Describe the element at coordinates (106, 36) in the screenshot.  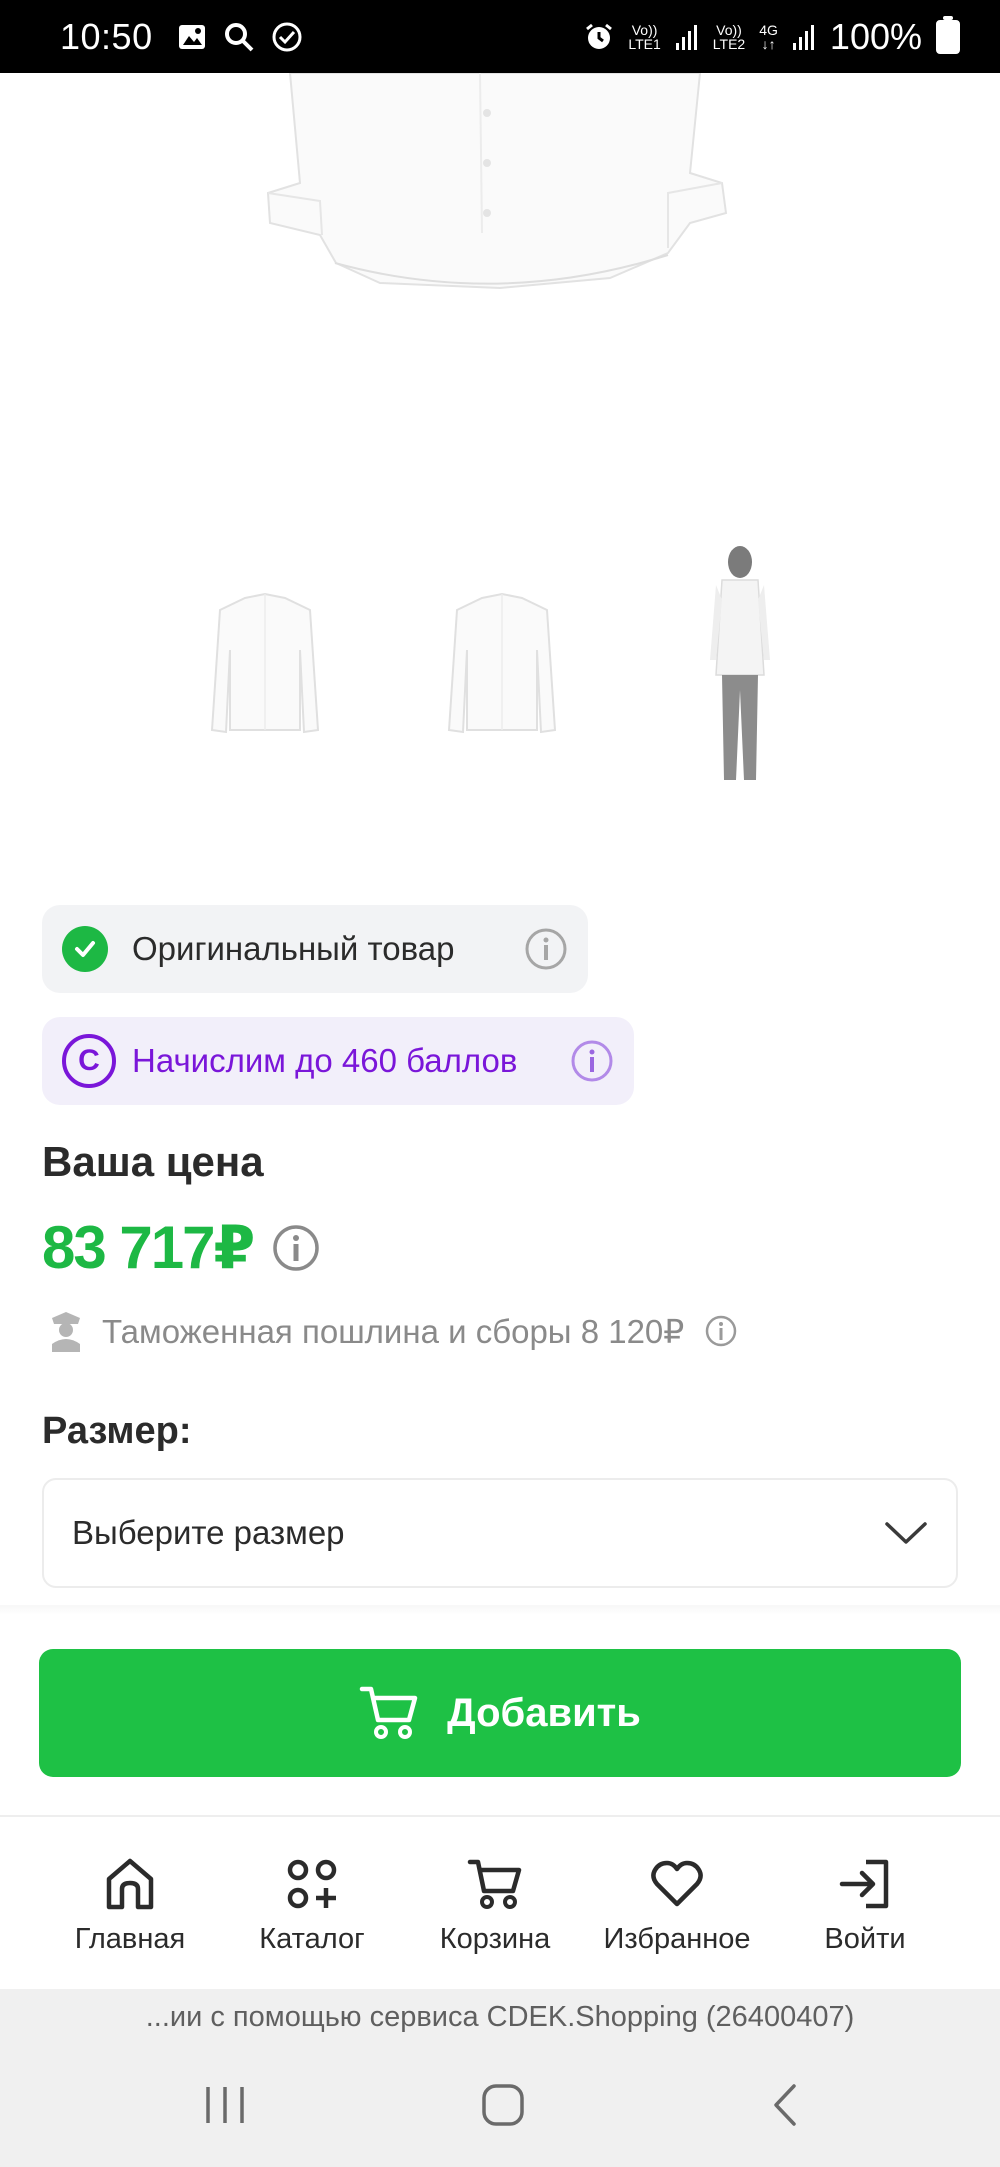
I see `status-time: 10:50` at that location.